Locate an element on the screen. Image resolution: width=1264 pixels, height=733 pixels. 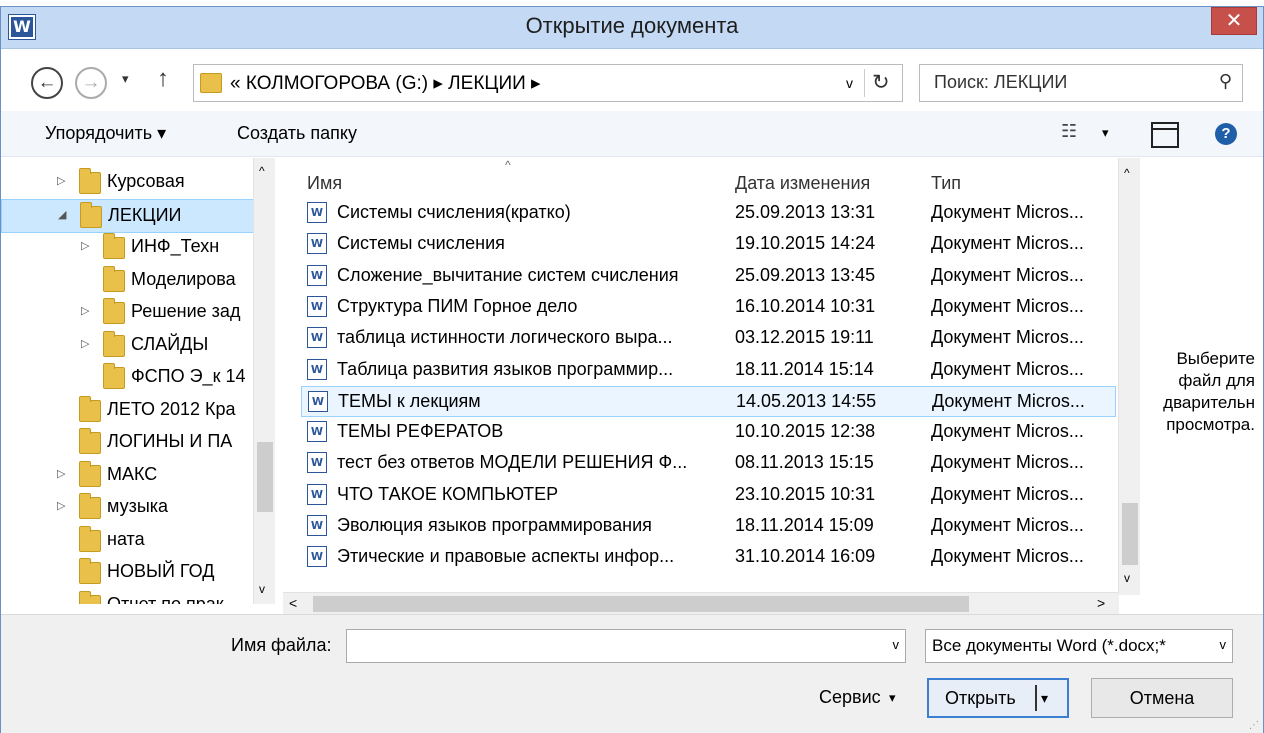
tree-item: ФСПО Э_к 14 is located at coordinates (129, 378).